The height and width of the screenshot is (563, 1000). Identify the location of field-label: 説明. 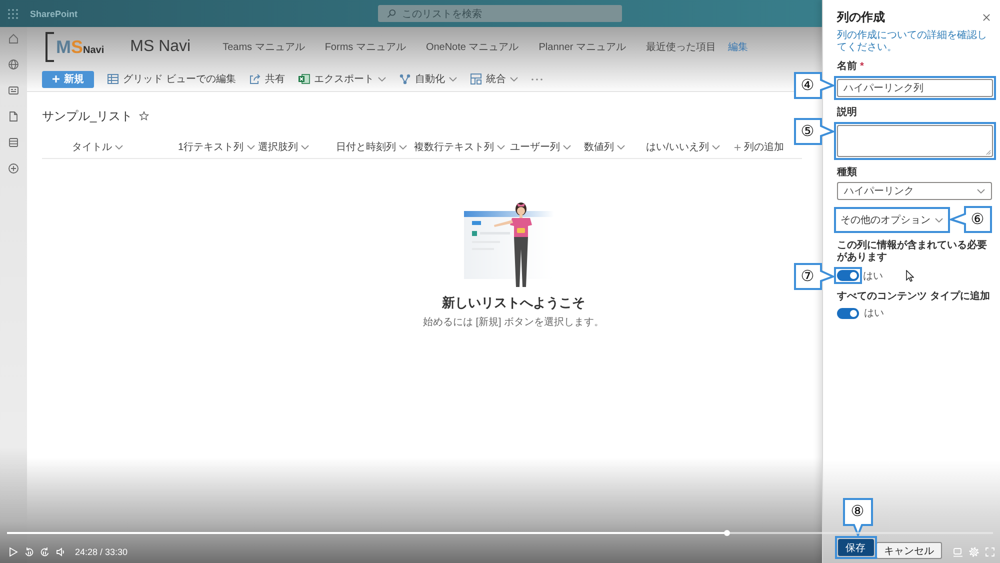
(847, 113).